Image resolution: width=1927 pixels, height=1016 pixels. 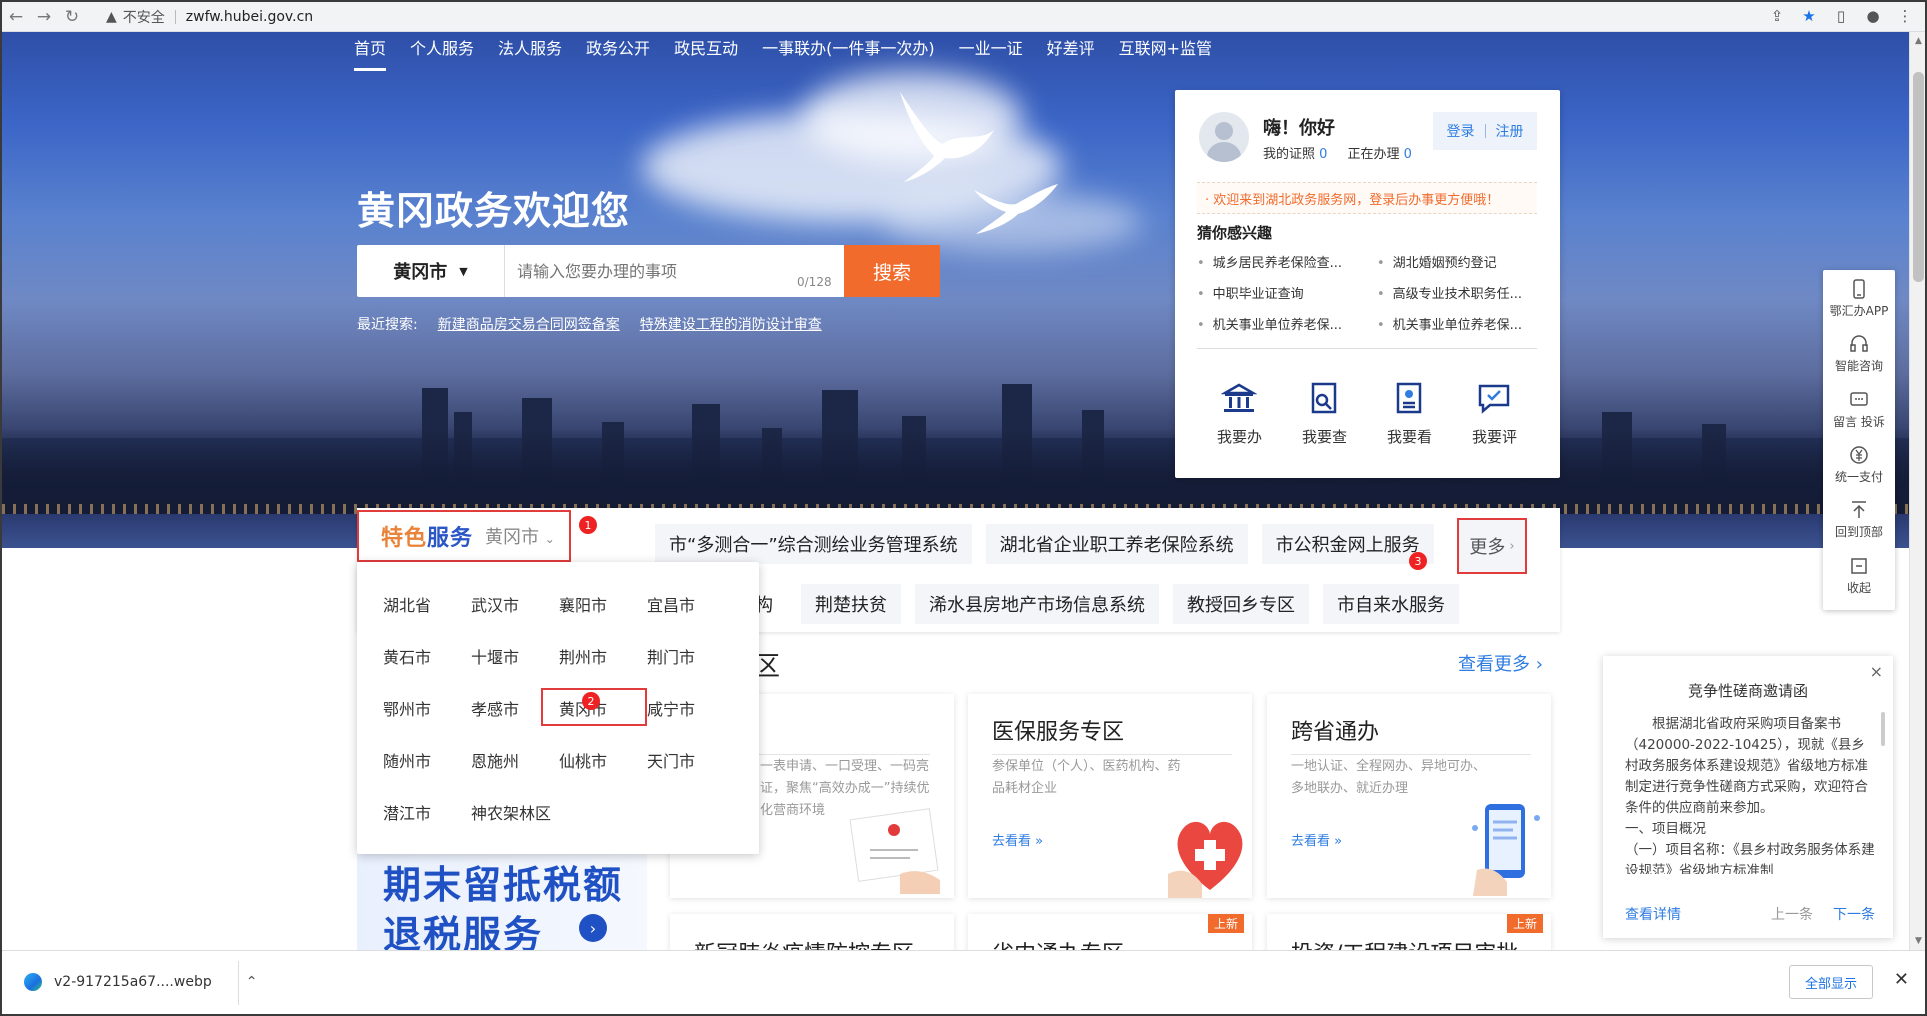 I want to click on quick-action-query: 我要查, so click(x=1324, y=413).